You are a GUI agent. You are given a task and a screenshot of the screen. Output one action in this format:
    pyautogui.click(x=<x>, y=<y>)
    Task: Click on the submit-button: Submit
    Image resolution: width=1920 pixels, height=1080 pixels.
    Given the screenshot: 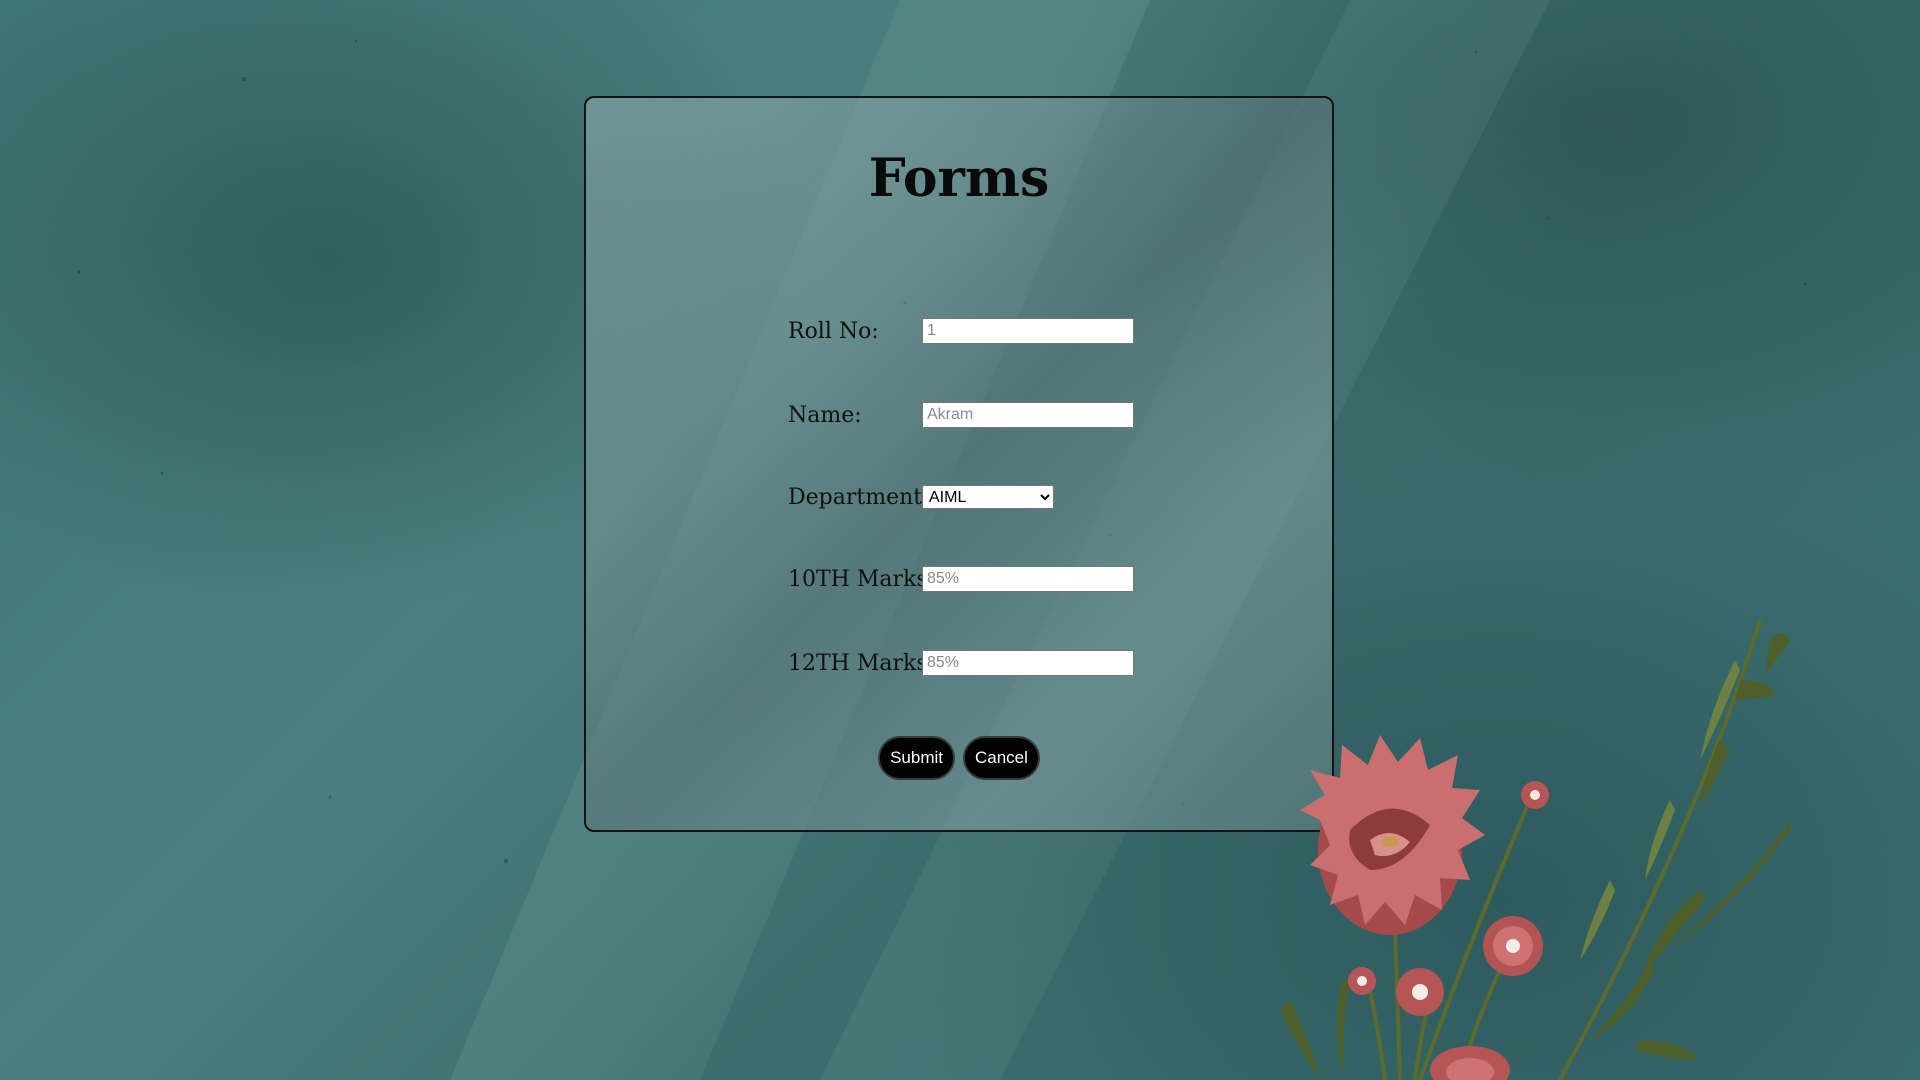 What is the action you would take?
    pyautogui.click(x=916, y=758)
    